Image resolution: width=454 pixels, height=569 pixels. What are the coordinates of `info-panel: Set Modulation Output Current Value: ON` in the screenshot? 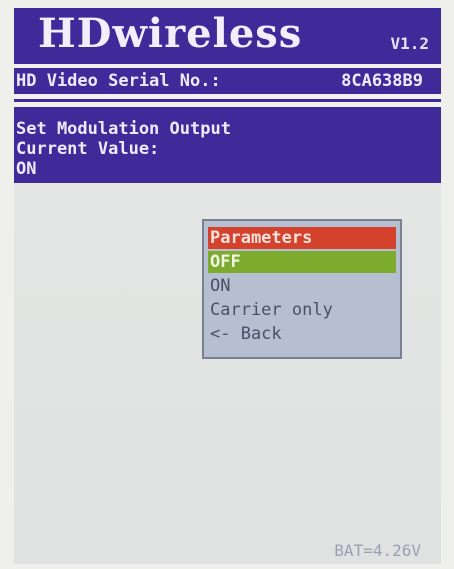 It's located at (227, 145).